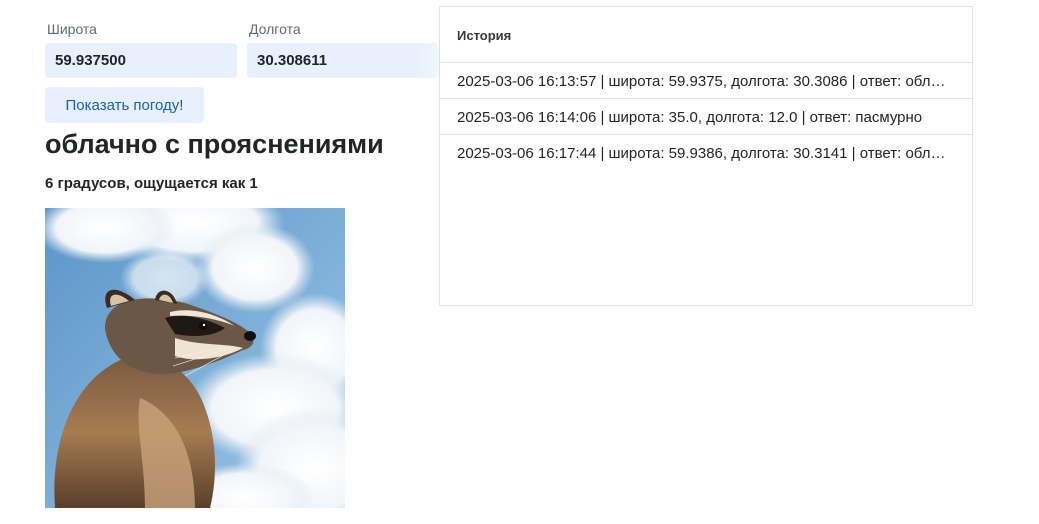  Describe the element at coordinates (275, 29) in the screenshot. I see `longitude-label: Долгота` at that location.